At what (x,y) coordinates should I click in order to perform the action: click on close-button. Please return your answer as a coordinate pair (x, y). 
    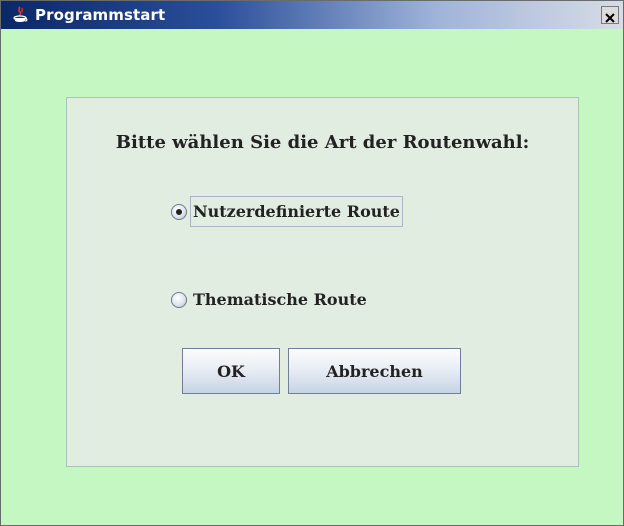
    Looking at the image, I should click on (610, 15).